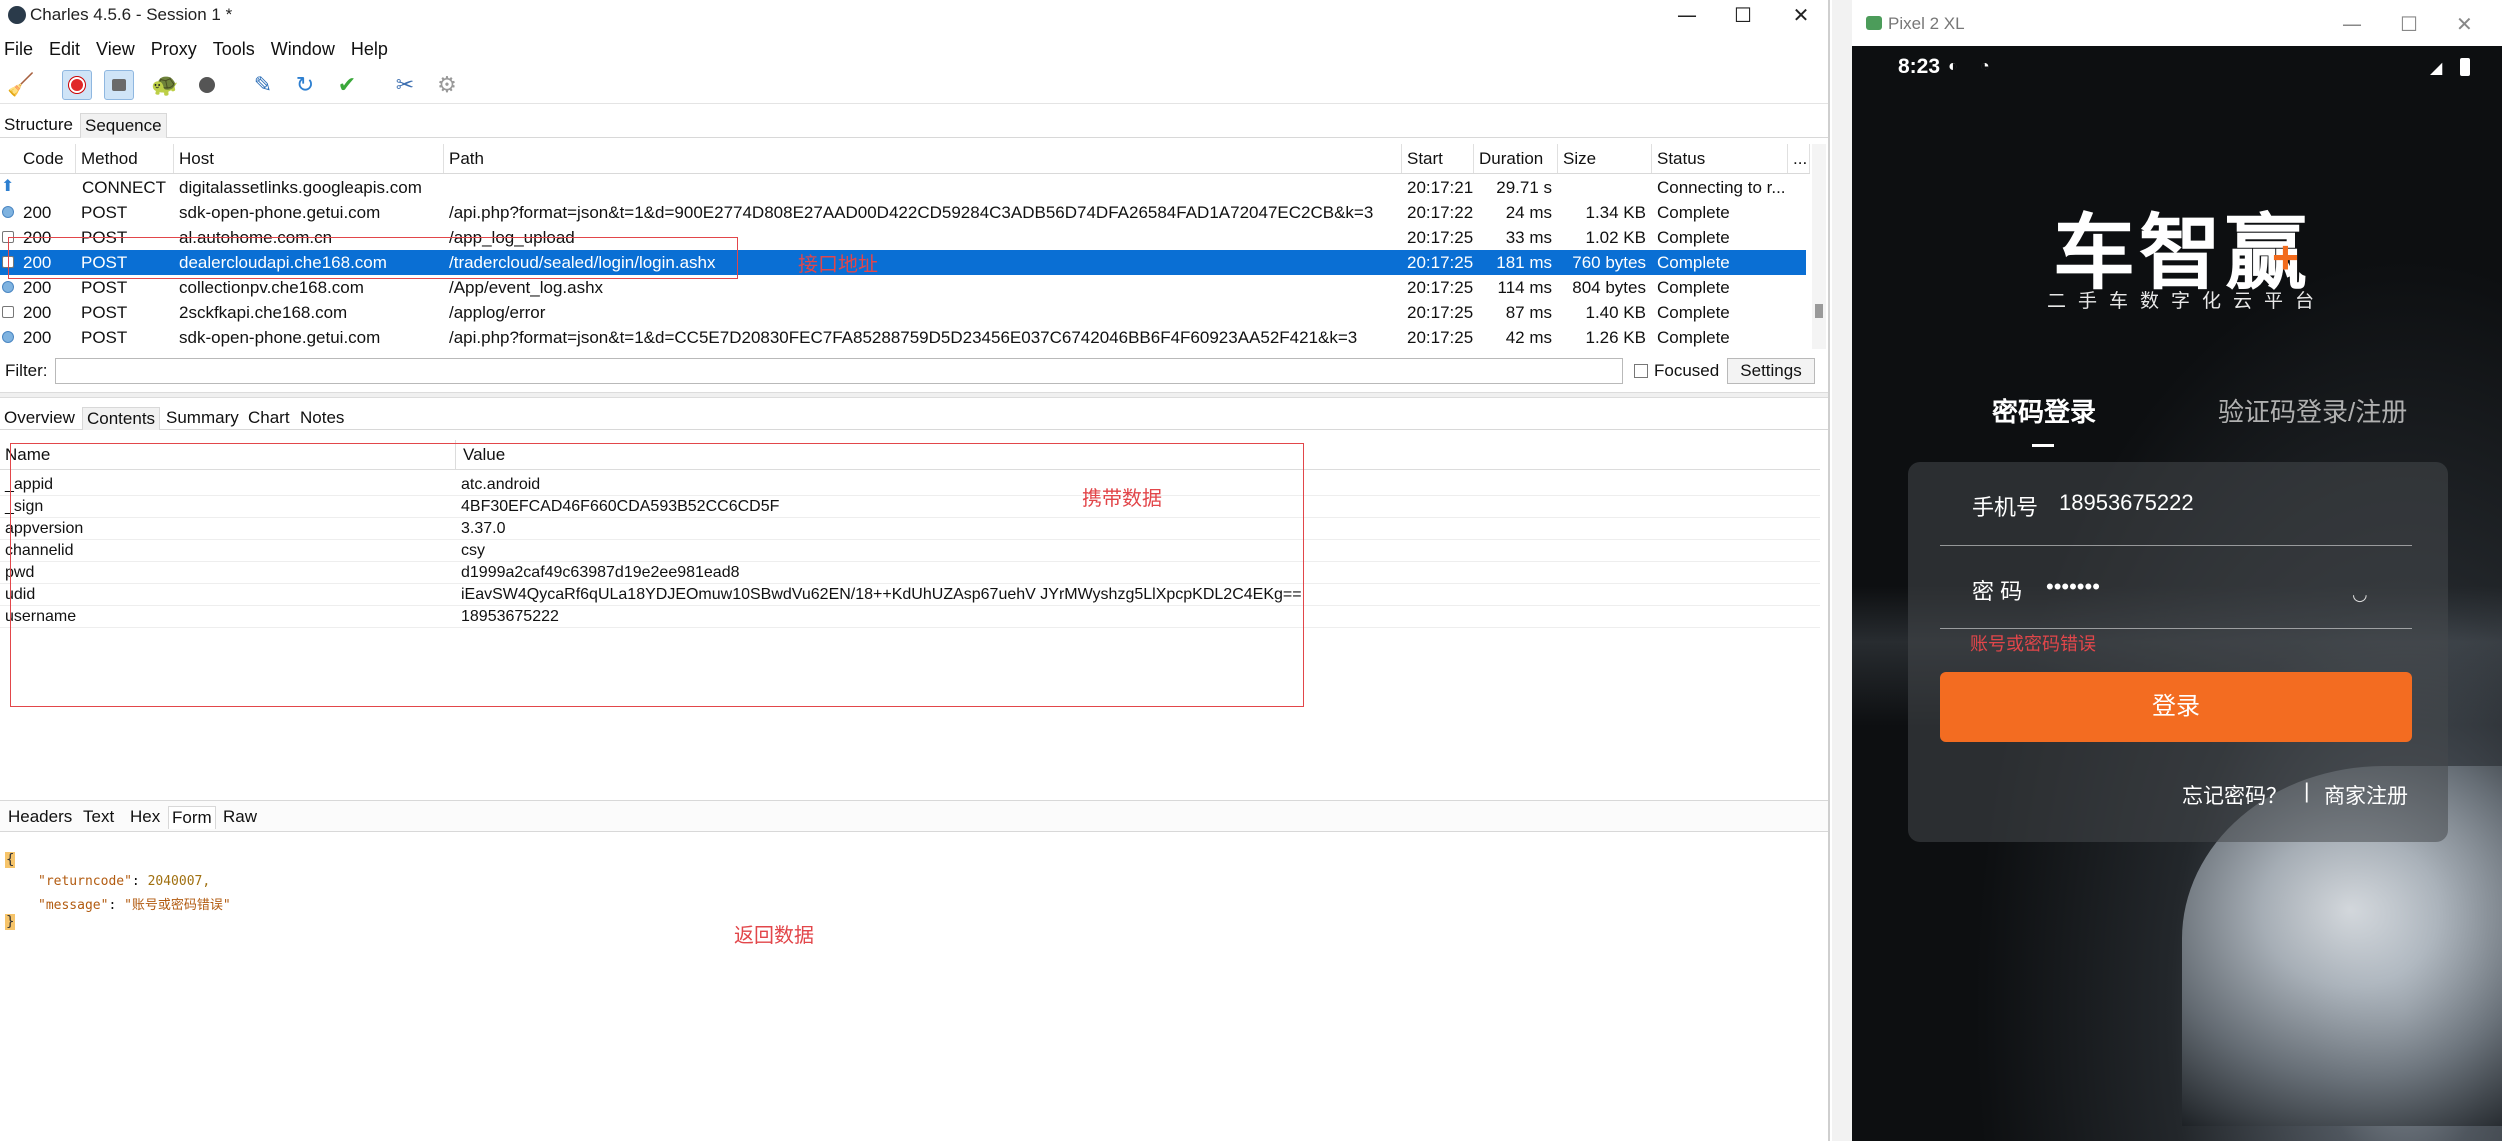 The height and width of the screenshot is (1141, 2502). What do you see at coordinates (2005, 507) in the screenshot?
I see `phone-label: 手机号` at bounding box center [2005, 507].